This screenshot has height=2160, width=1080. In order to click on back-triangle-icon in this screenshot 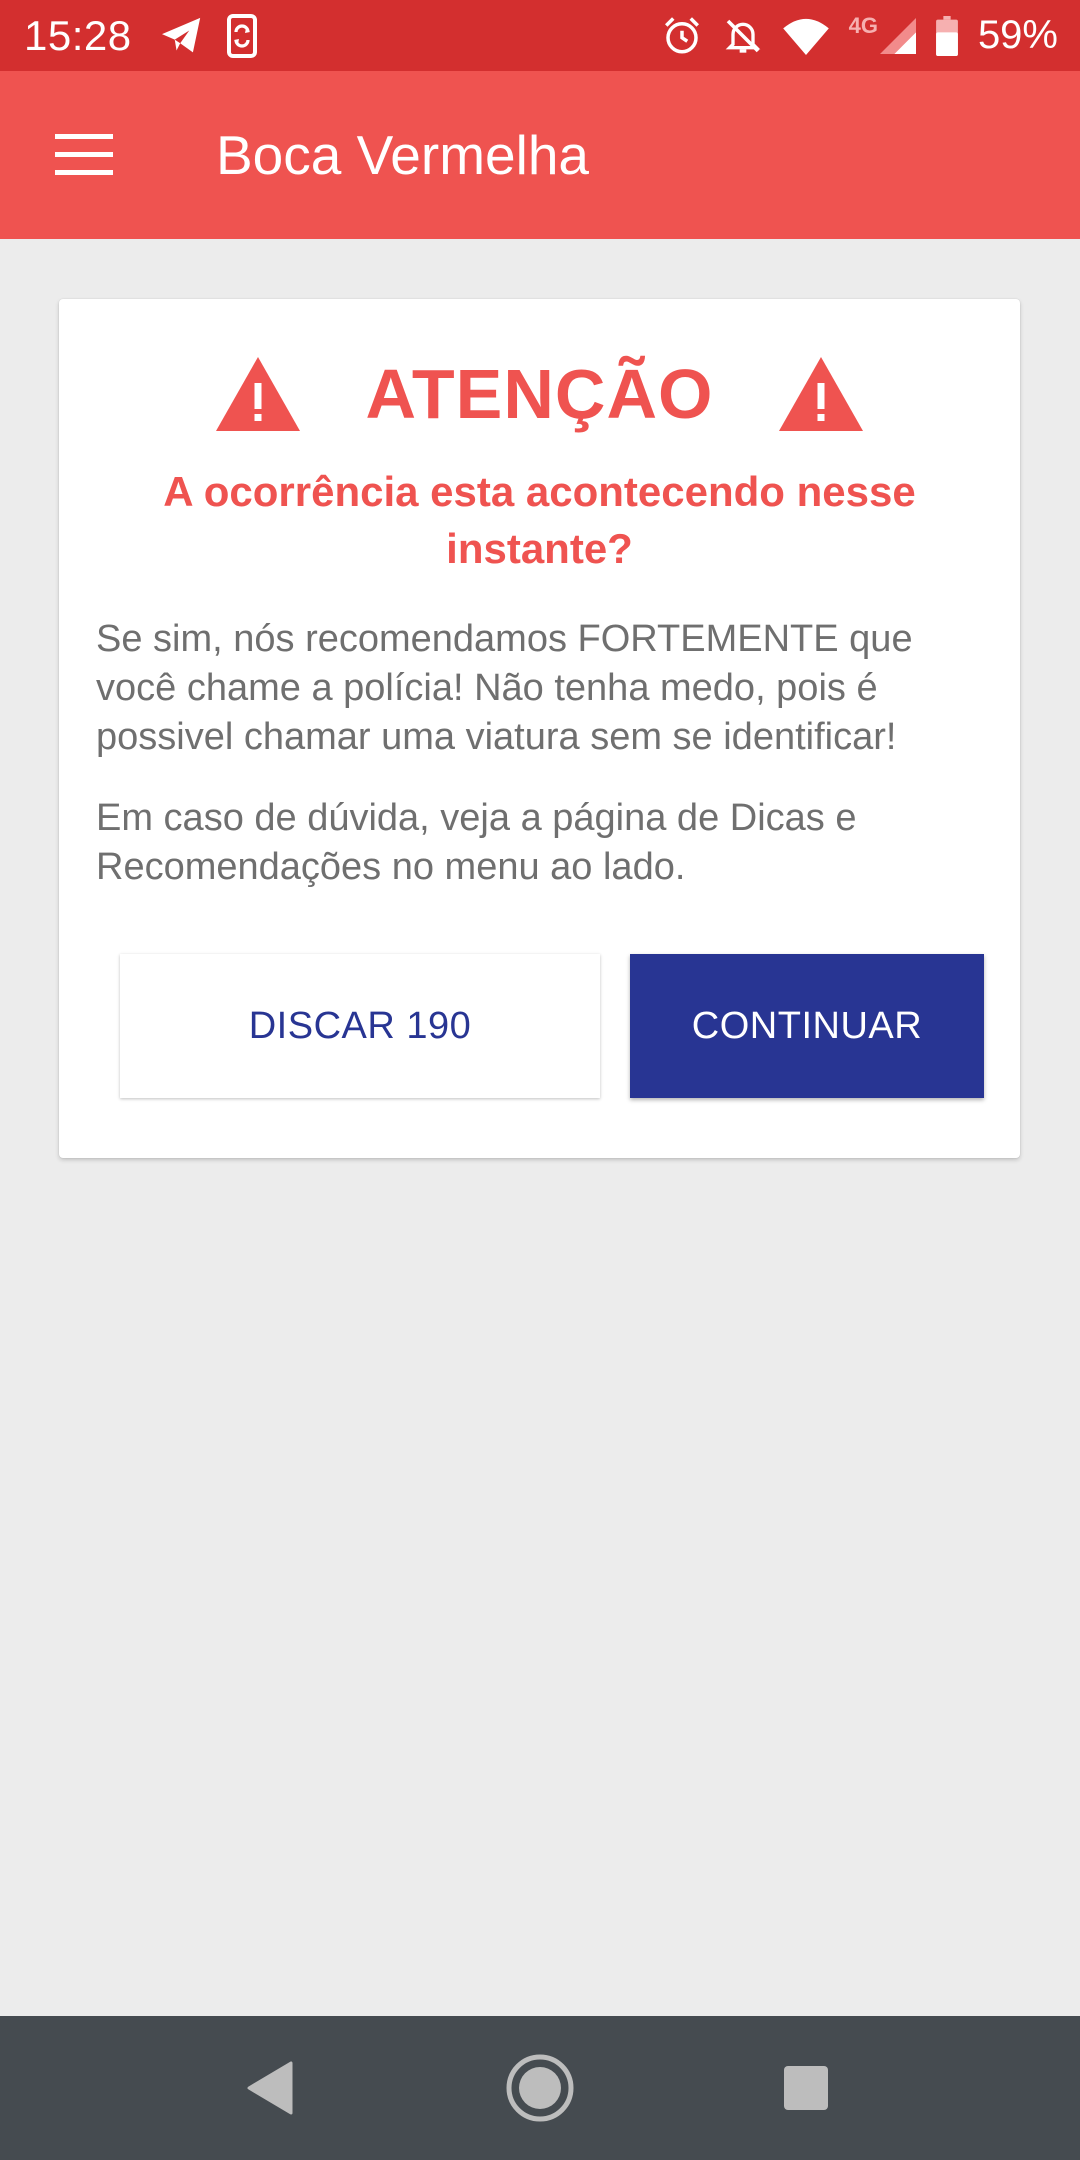, I will do `click(270, 2088)`.